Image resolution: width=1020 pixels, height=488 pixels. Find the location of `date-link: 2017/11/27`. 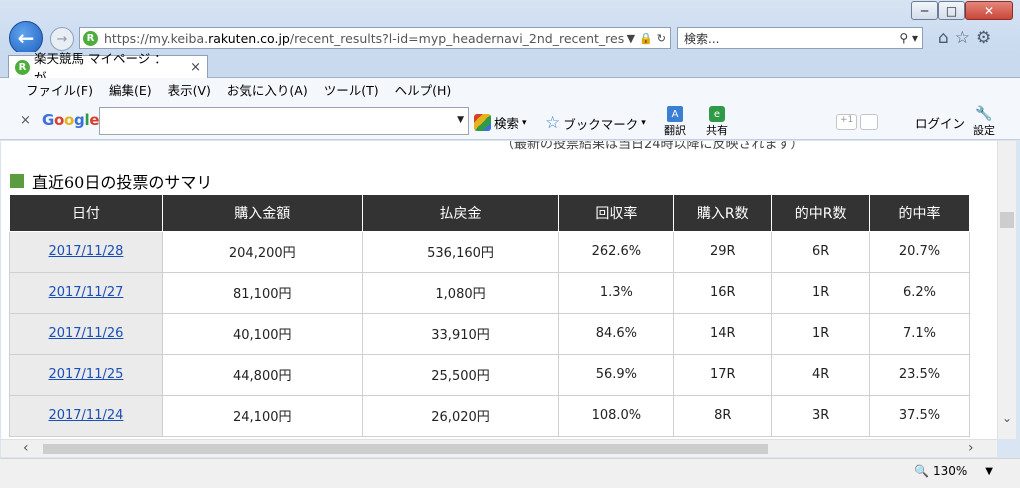

date-link: 2017/11/27 is located at coordinates (85, 292).